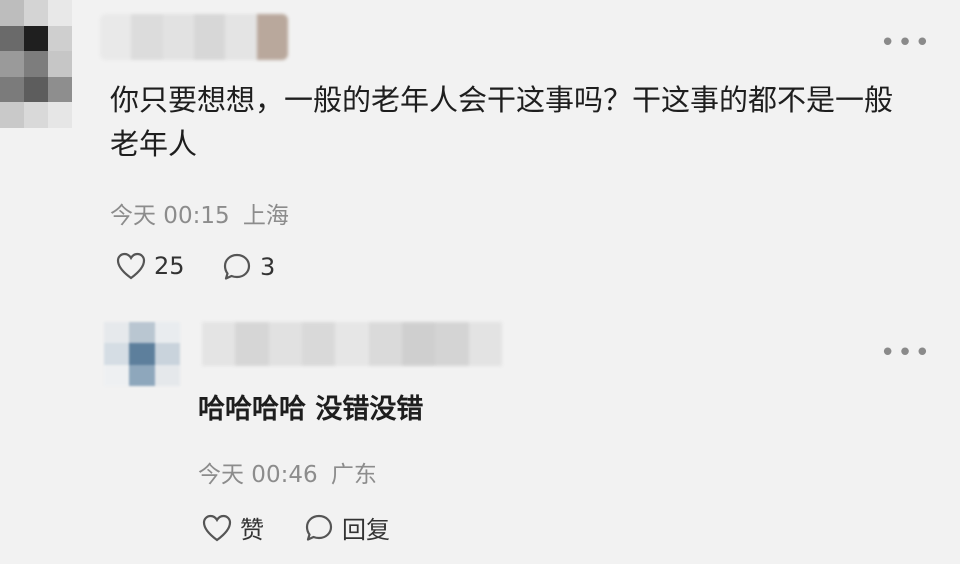 The height and width of the screenshot is (564, 960). Describe the element at coordinates (502, 122) in the screenshot. I see `comment-text: 你只要想想，一般的老年人会干这事吗？干这事的都不是一般老年人` at that location.